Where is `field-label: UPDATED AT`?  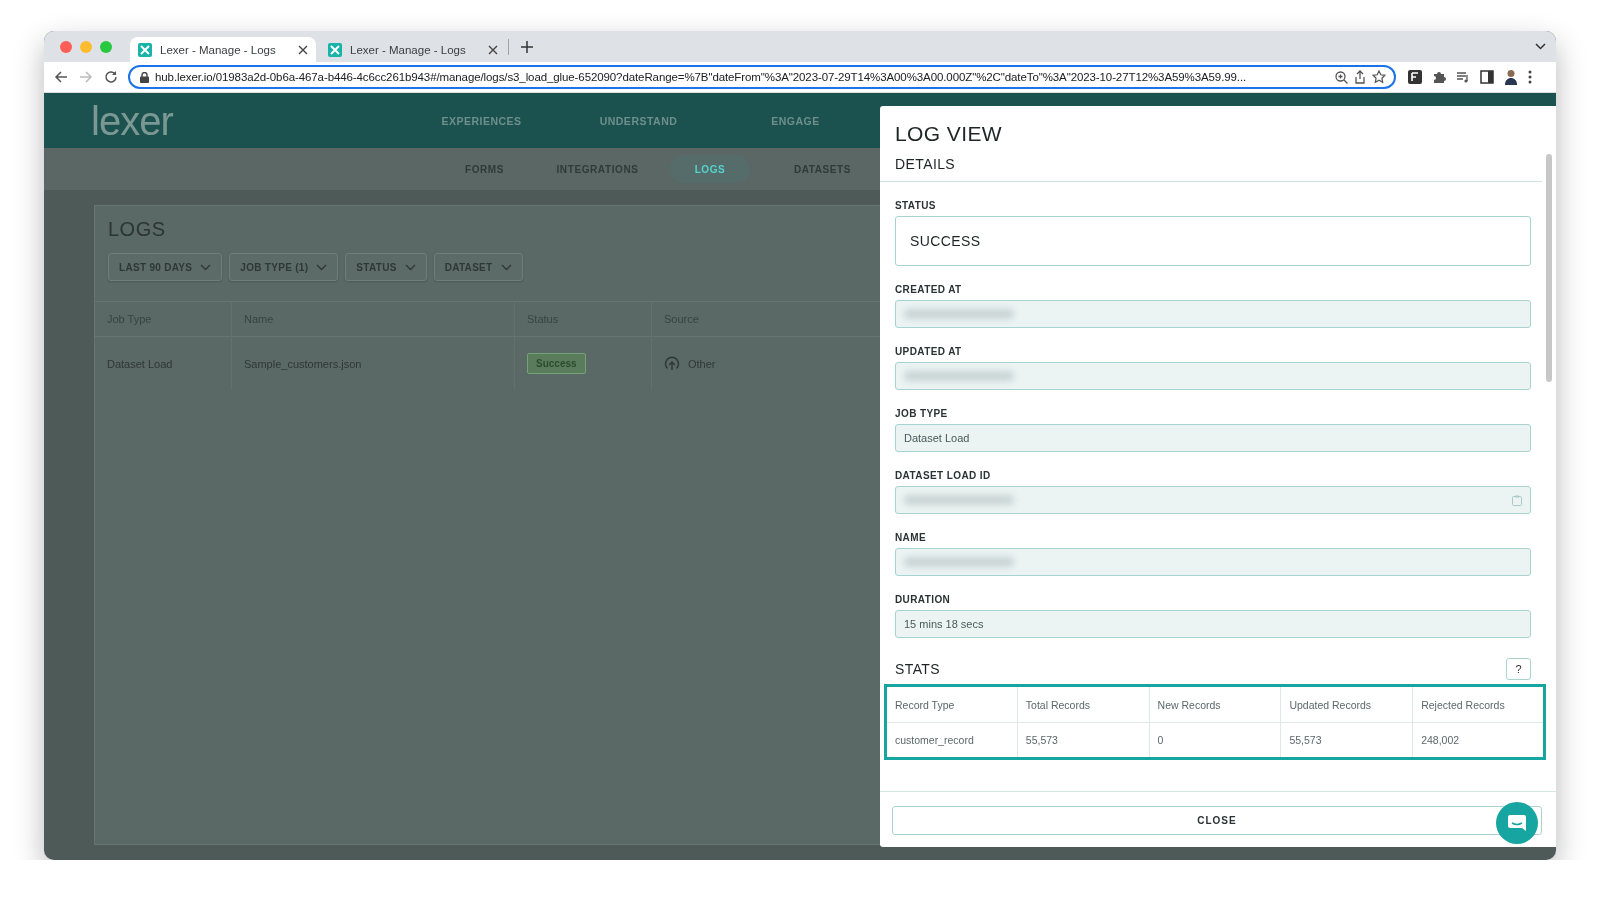 field-label: UPDATED AT is located at coordinates (929, 351).